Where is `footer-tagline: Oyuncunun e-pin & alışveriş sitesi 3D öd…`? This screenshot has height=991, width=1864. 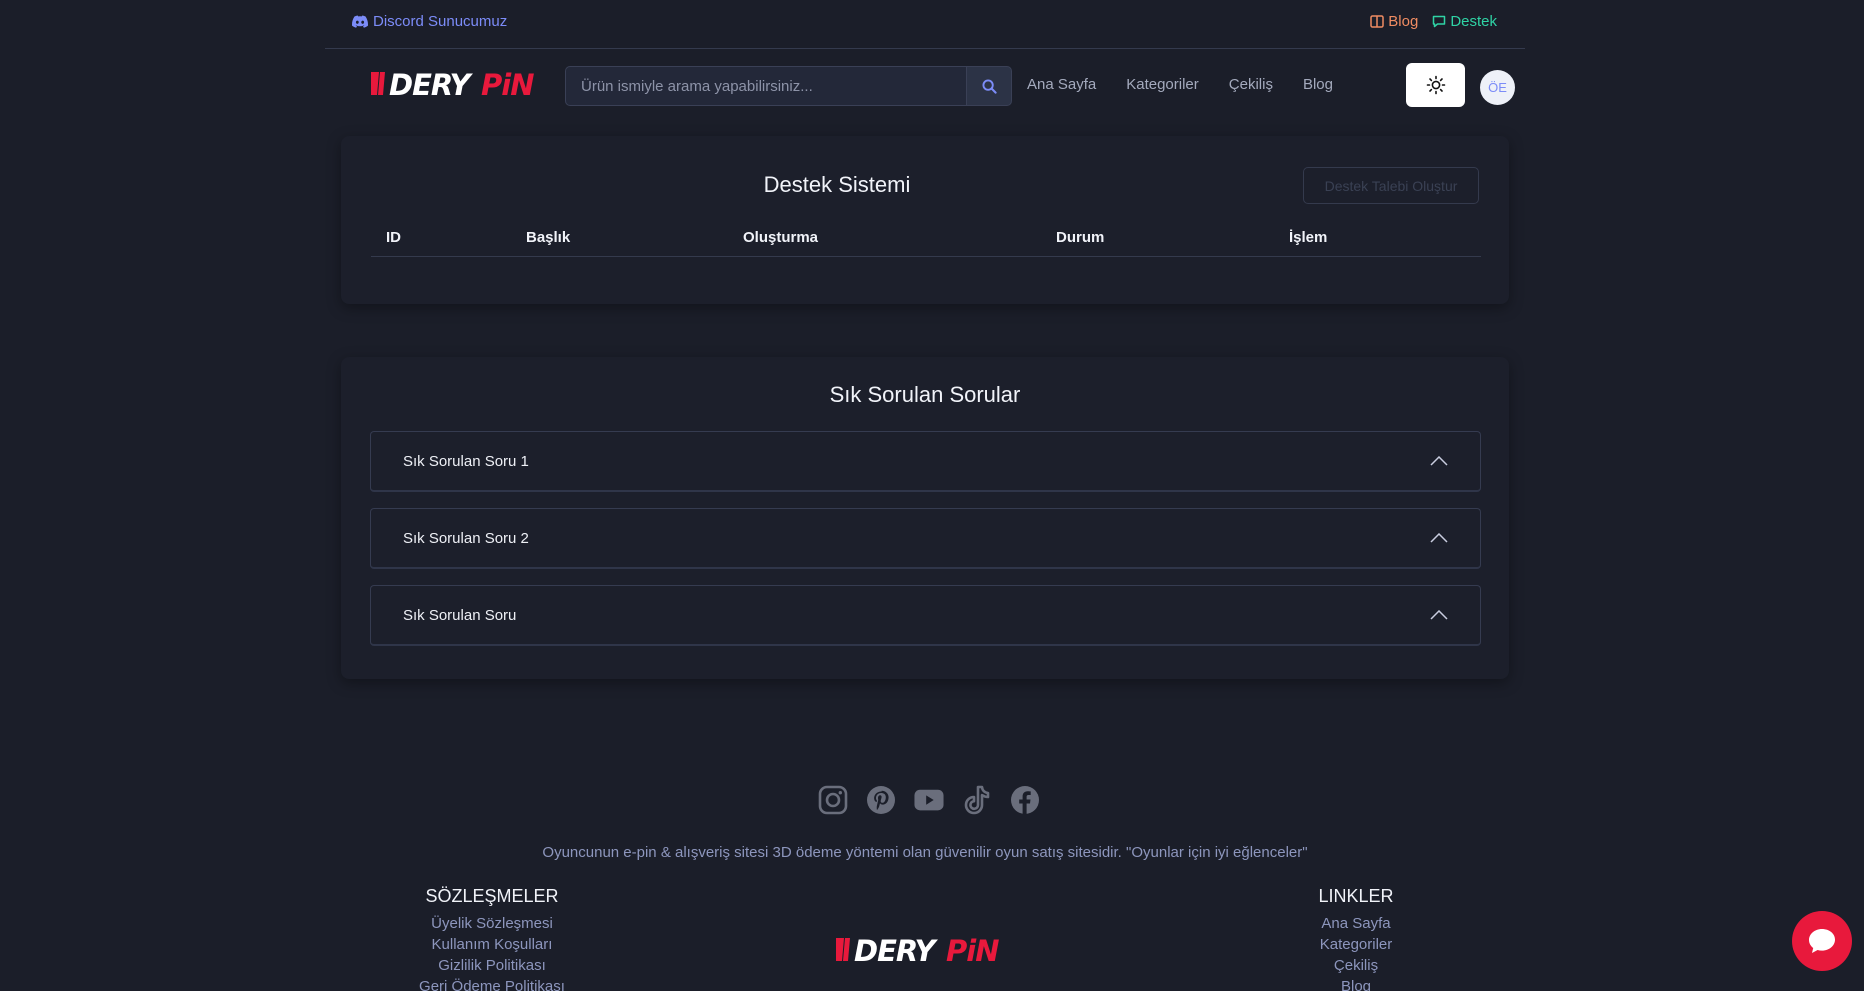
footer-tagline: Oyuncunun e-pin & alışveriş sitesi 3D öd… is located at coordinates (925, 852).